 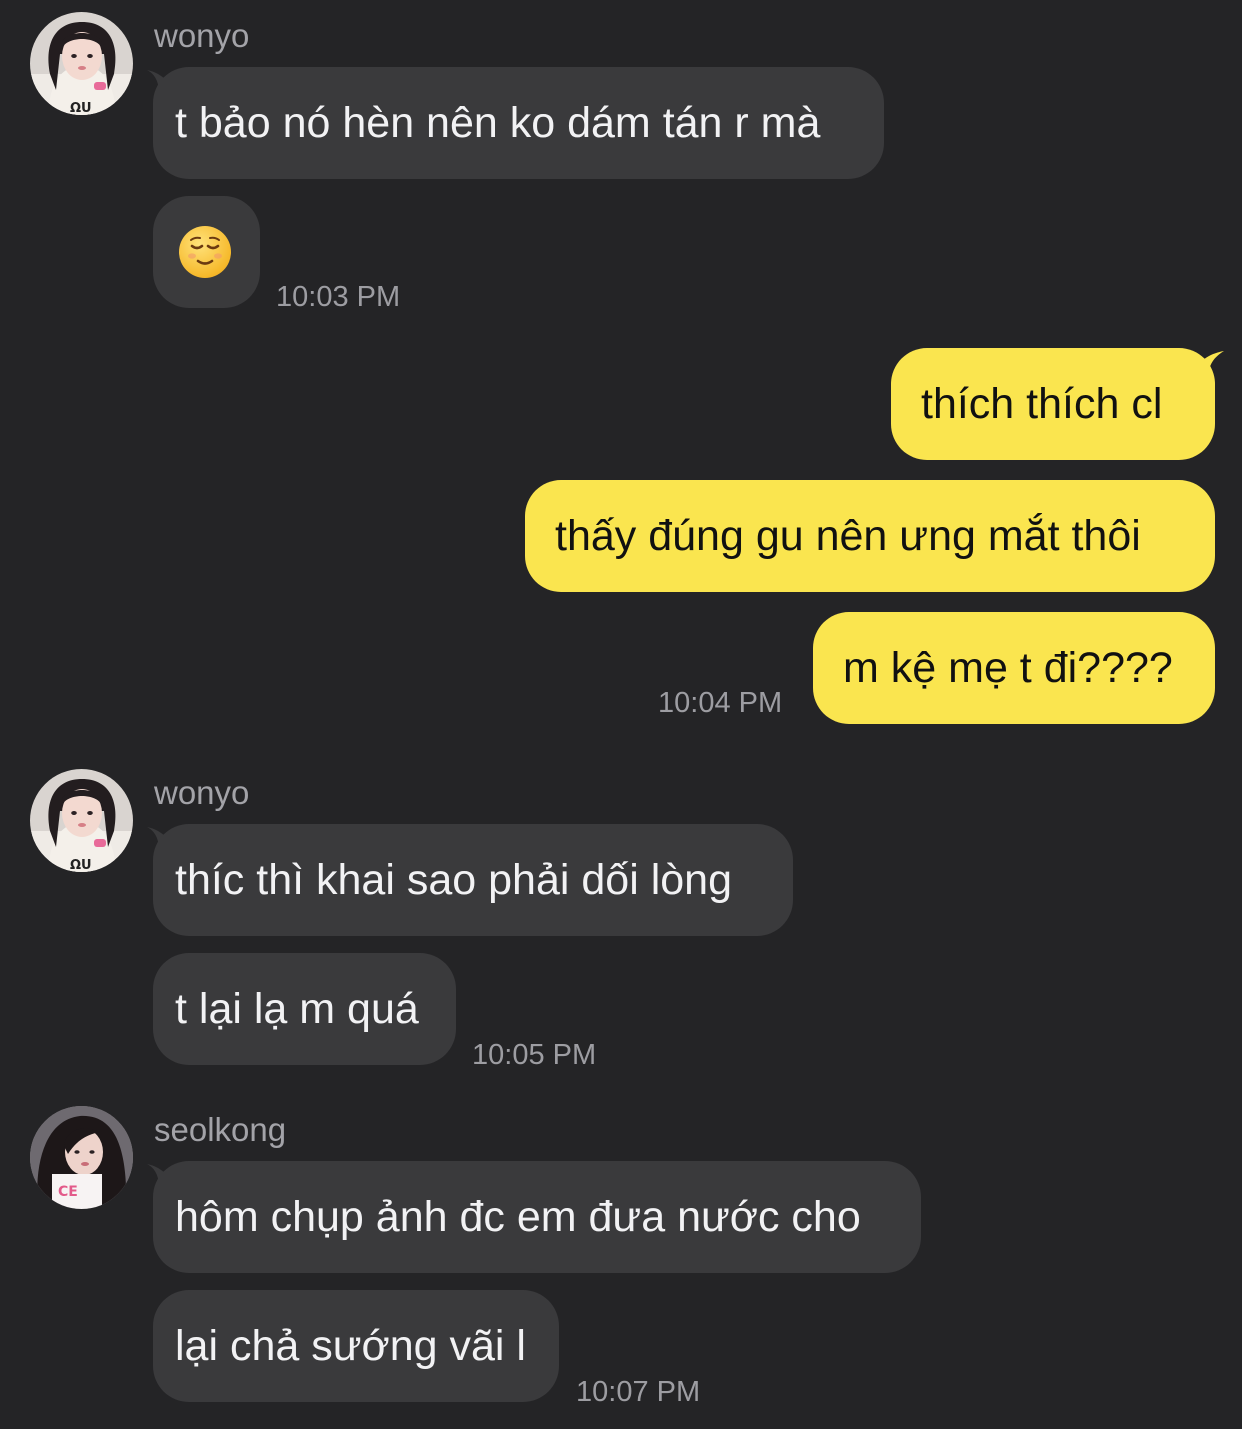 What do you see at coordinates (518, 123) in the screenshot?
I see `message-bubble: t bảo nó hèn nên ko dám tán r mà` at bounding box center [518, 123].